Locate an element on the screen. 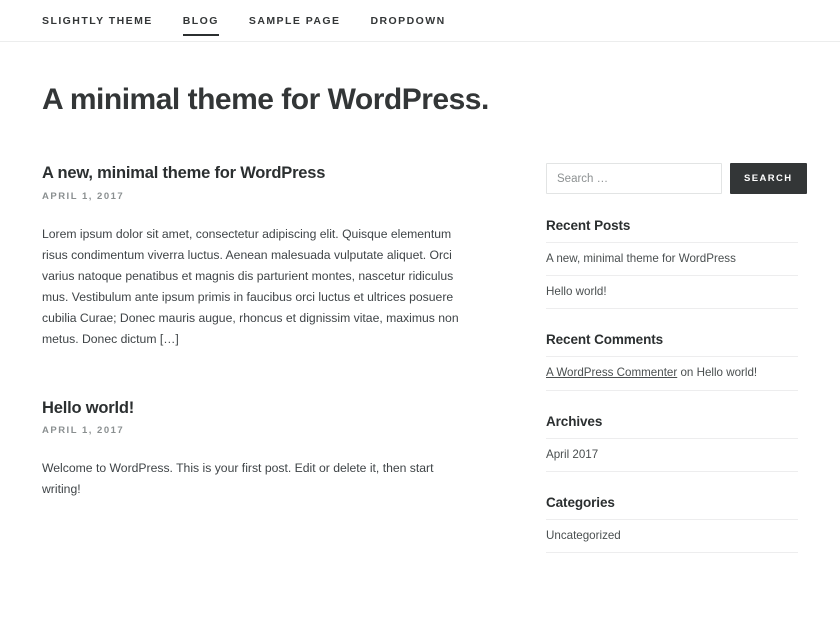  category-link: Uncategorized is located at coordinates (583, 535).